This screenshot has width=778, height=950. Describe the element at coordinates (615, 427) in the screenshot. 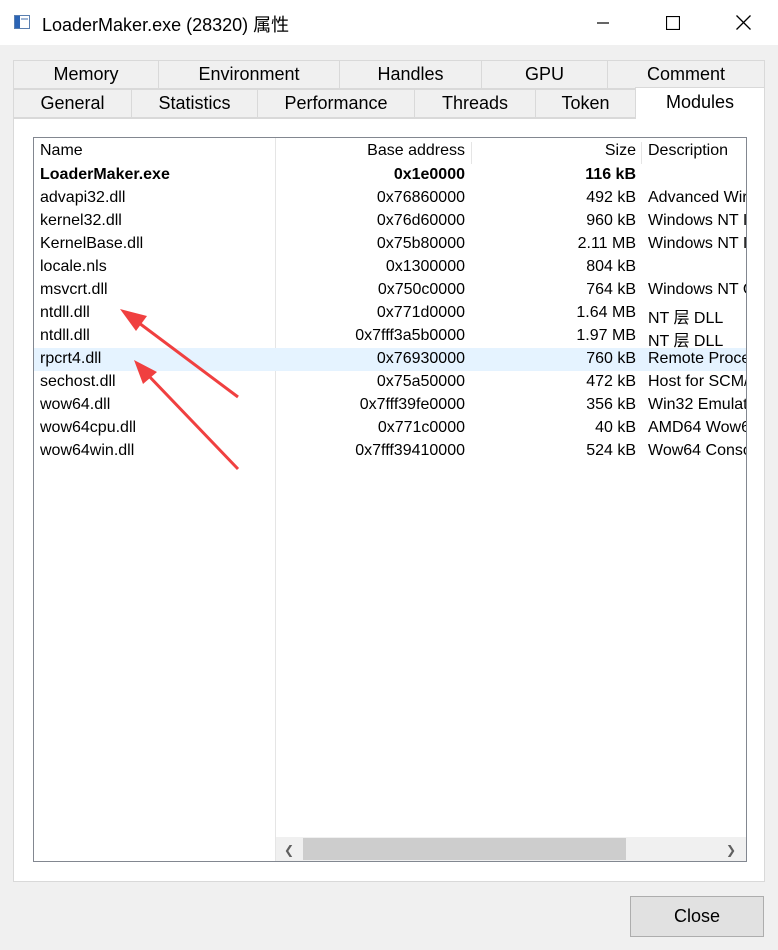

I see `module-size: 40 kB` at that location.